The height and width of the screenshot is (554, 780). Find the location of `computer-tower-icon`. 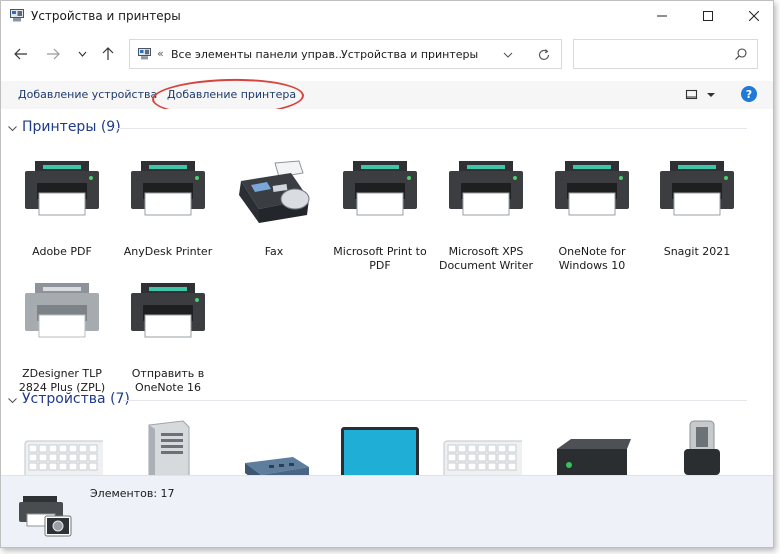

computer-tower-icon is located at coordinates (169, 447).